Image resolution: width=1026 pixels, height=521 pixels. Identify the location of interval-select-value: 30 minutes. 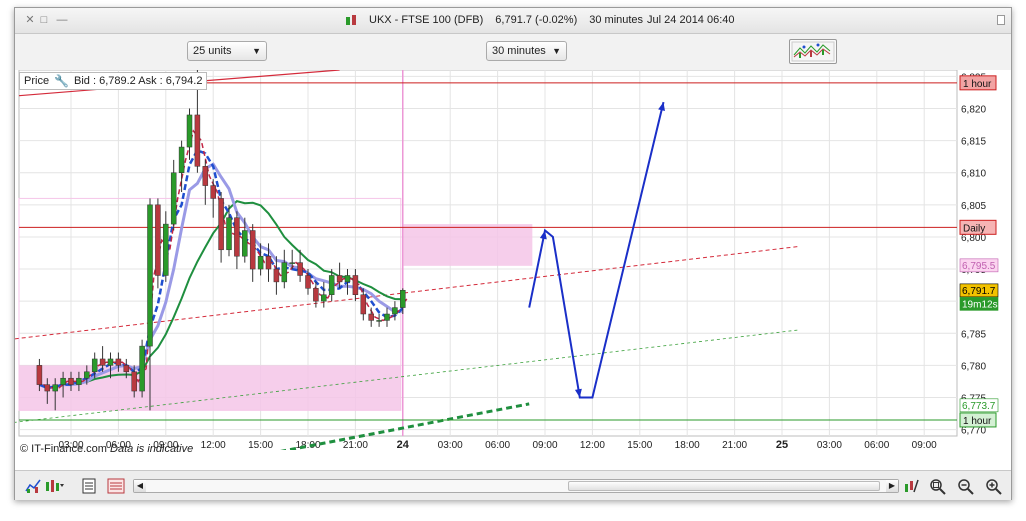
(519, 51).